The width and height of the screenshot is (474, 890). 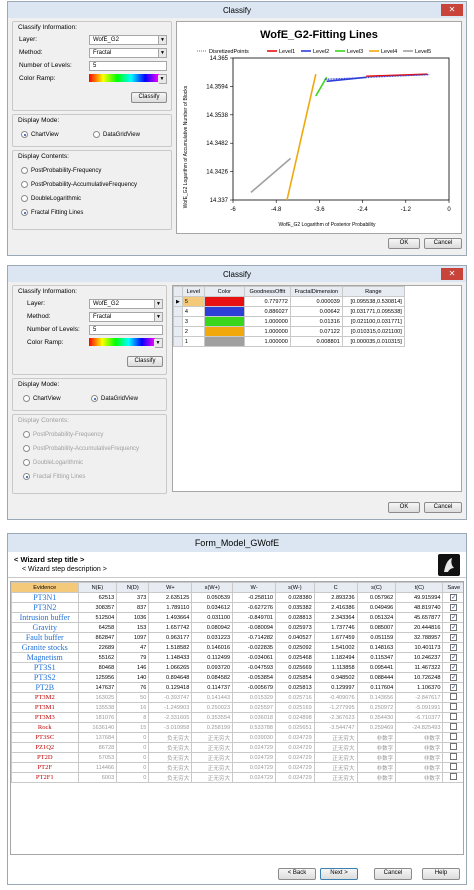 What do you see at coordinates (373, 311) in the screenshot?
I see `range-cell: [0.031771,0.095538]` at bounding box center [373, 311].